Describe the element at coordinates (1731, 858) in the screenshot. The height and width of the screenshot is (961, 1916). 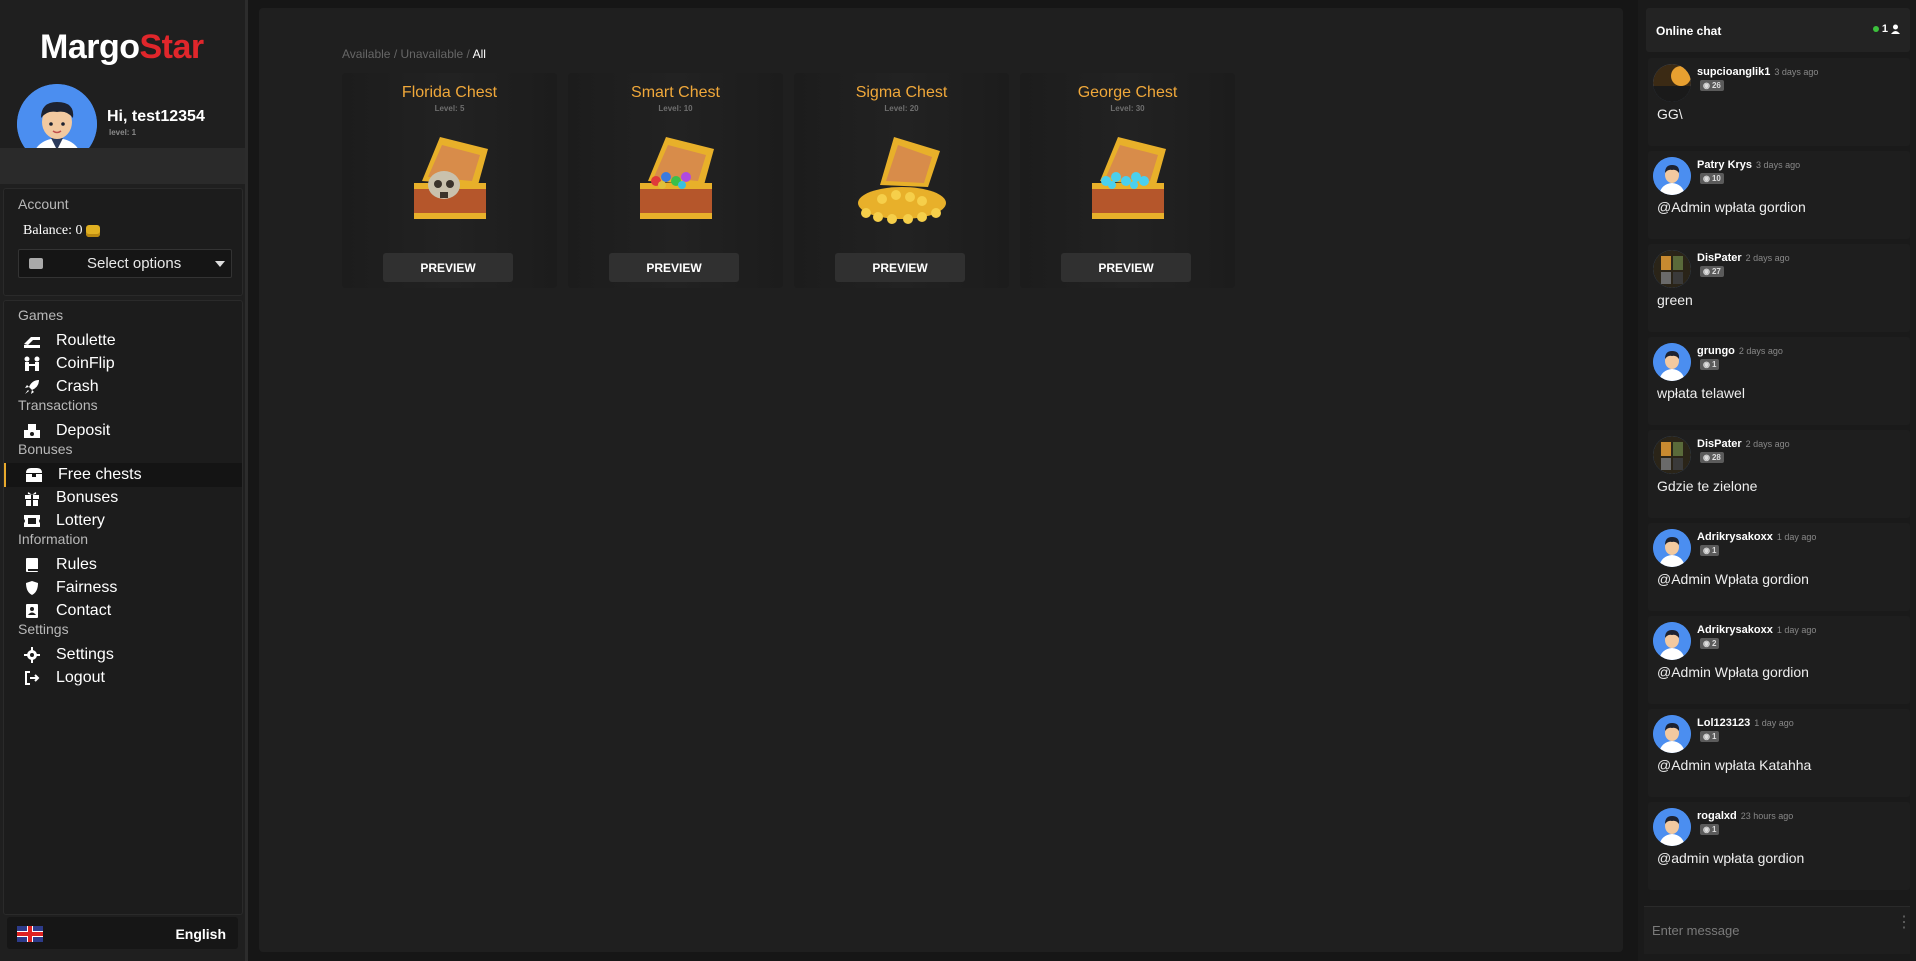
I see `chat-message-text: @admin wpłata gordion` at that location.